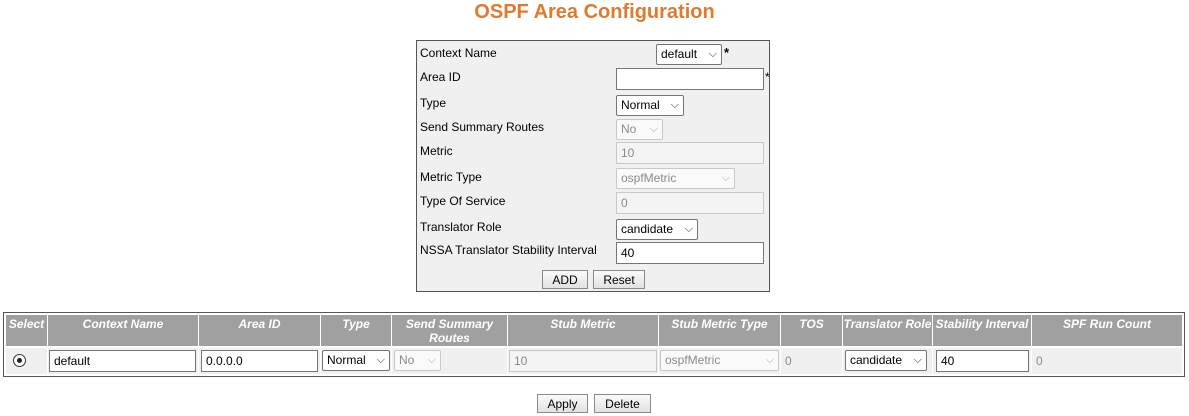 This screenshot has width=1189, height=416. Describe the element at coordinates (356, 330) in the screenshot. I see `header-type: Type` at that location.